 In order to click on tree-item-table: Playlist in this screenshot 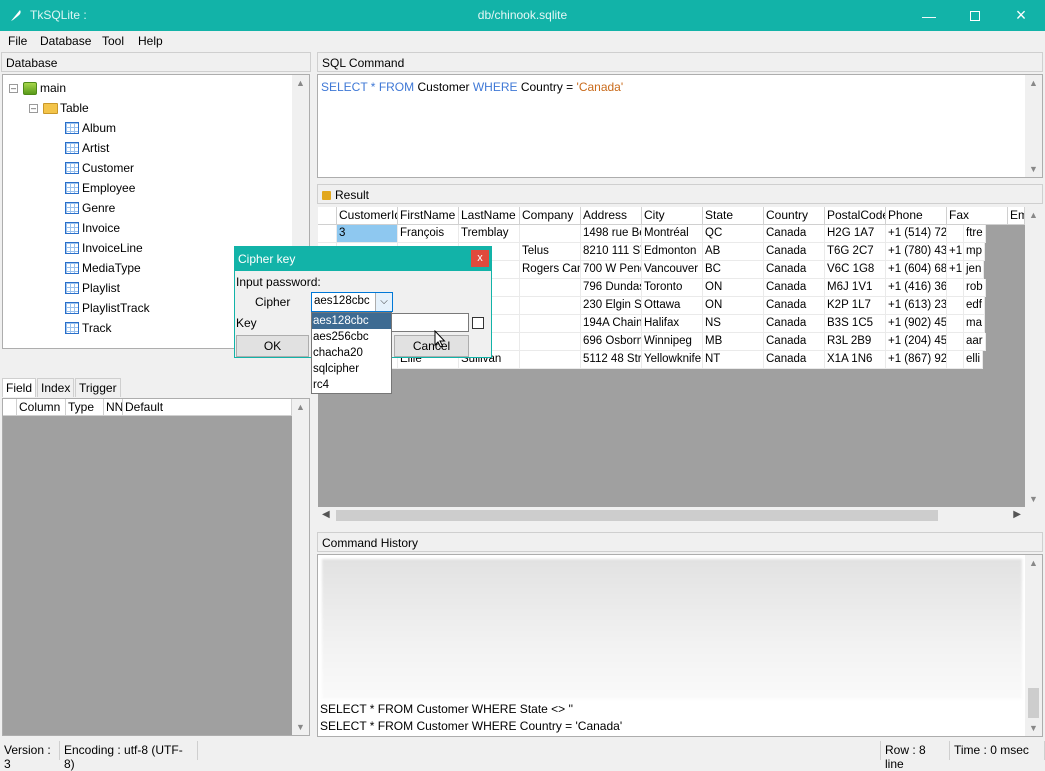, I will do `click(92, 288)`.